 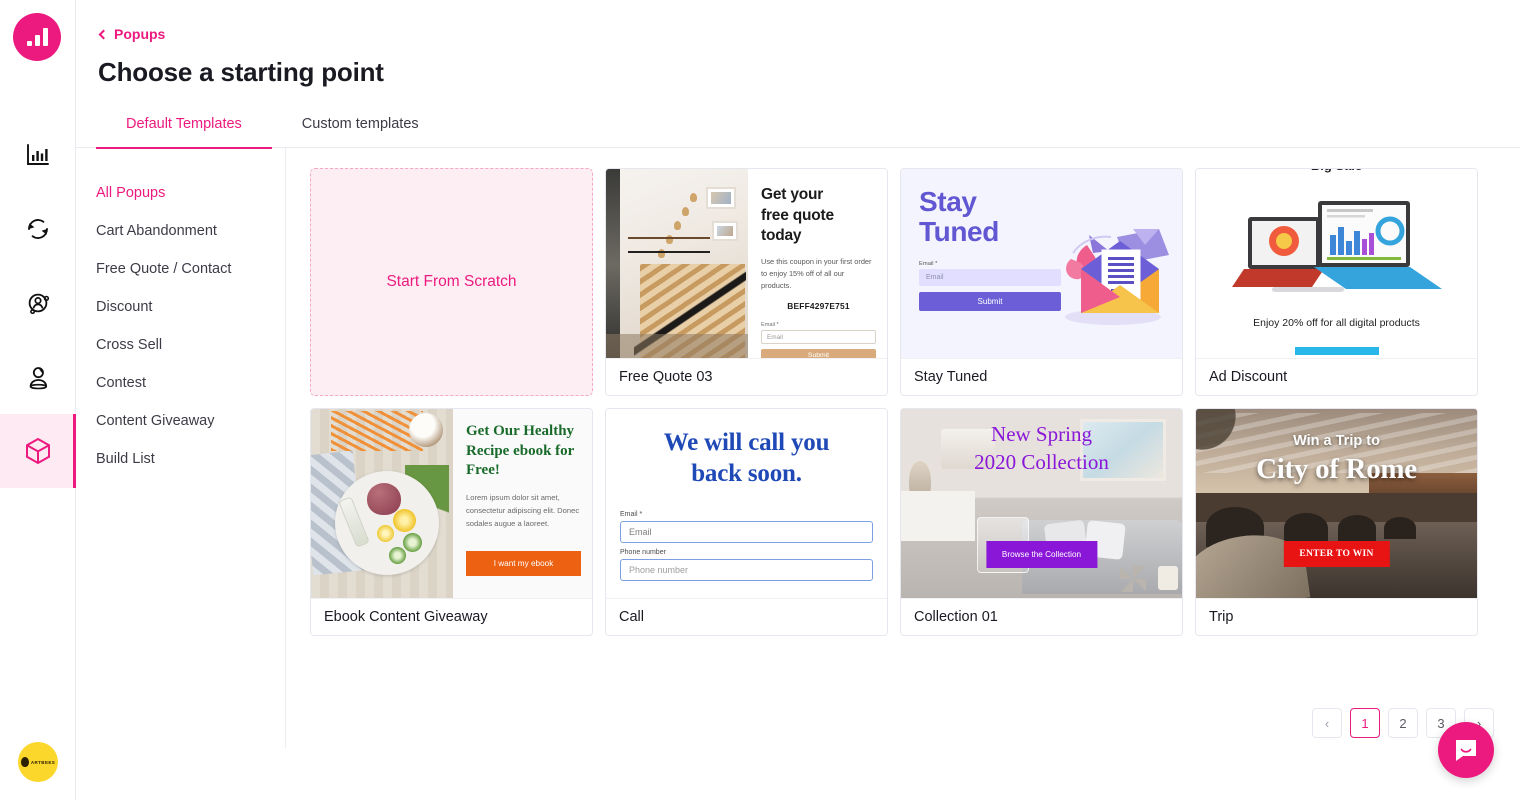 What do you see at coordinates (818, 305) in the screenshot?
I see `fq-coupon-code: BEFF4297E751` at bounding box center [818, 305].